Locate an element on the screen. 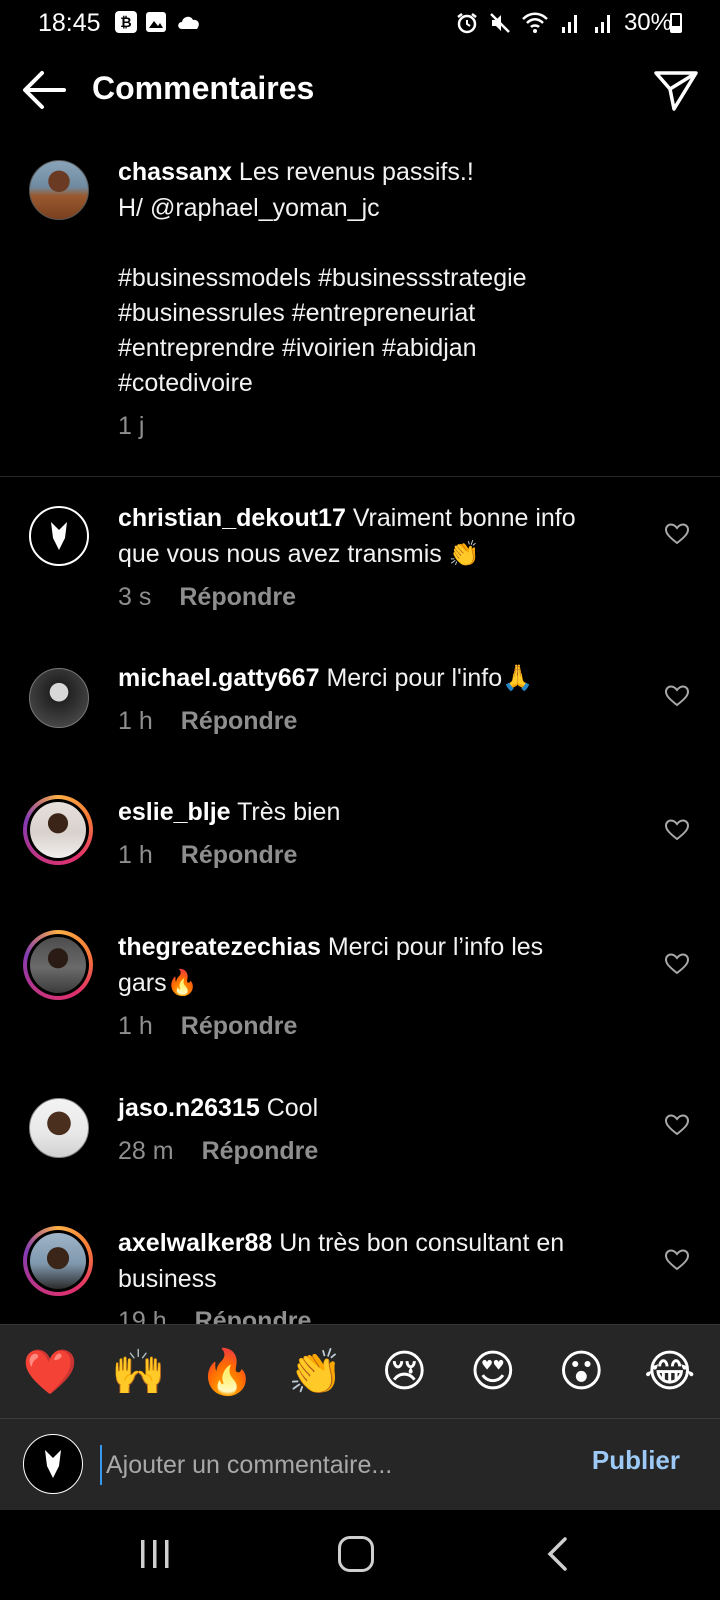 The width and height of the screenshot is (720, 1600). caption-hashtags-3: #entreprendre #ivoirien #abidjan is located at coordinates (297, 348).